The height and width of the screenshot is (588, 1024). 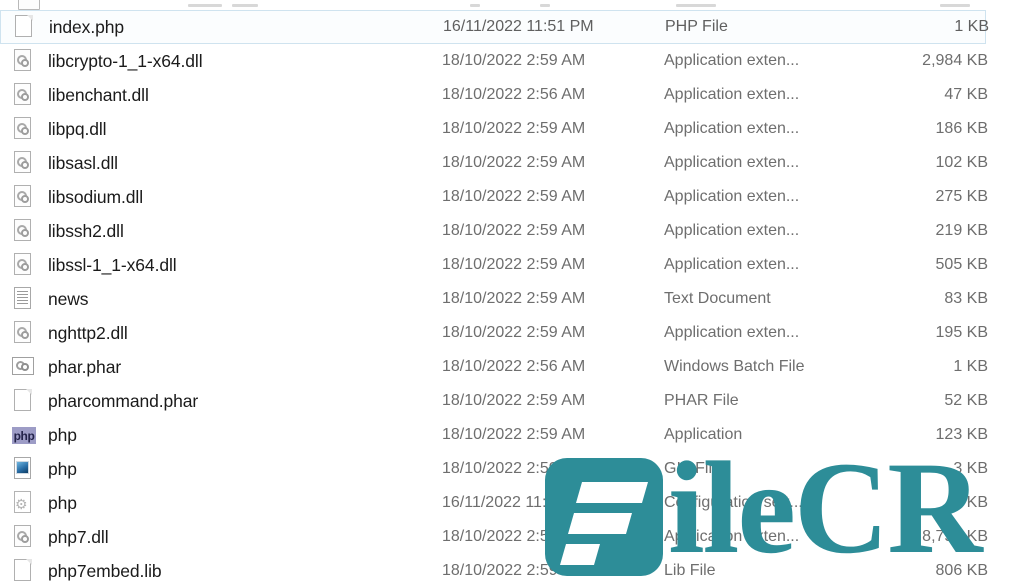 I want to click on text-document-icon, so click(x=23, y=299).